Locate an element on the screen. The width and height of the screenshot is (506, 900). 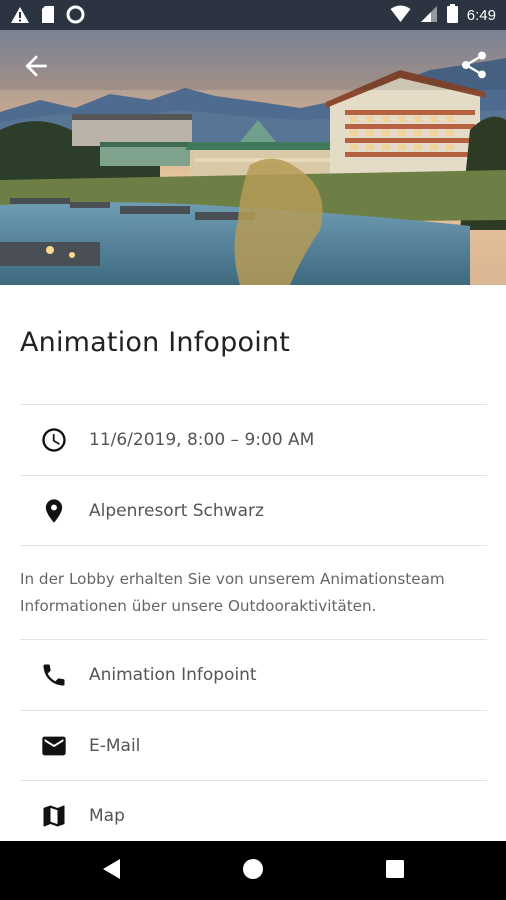
event-location: Alpenresort Schwarz is located at coordinates (176, 511).